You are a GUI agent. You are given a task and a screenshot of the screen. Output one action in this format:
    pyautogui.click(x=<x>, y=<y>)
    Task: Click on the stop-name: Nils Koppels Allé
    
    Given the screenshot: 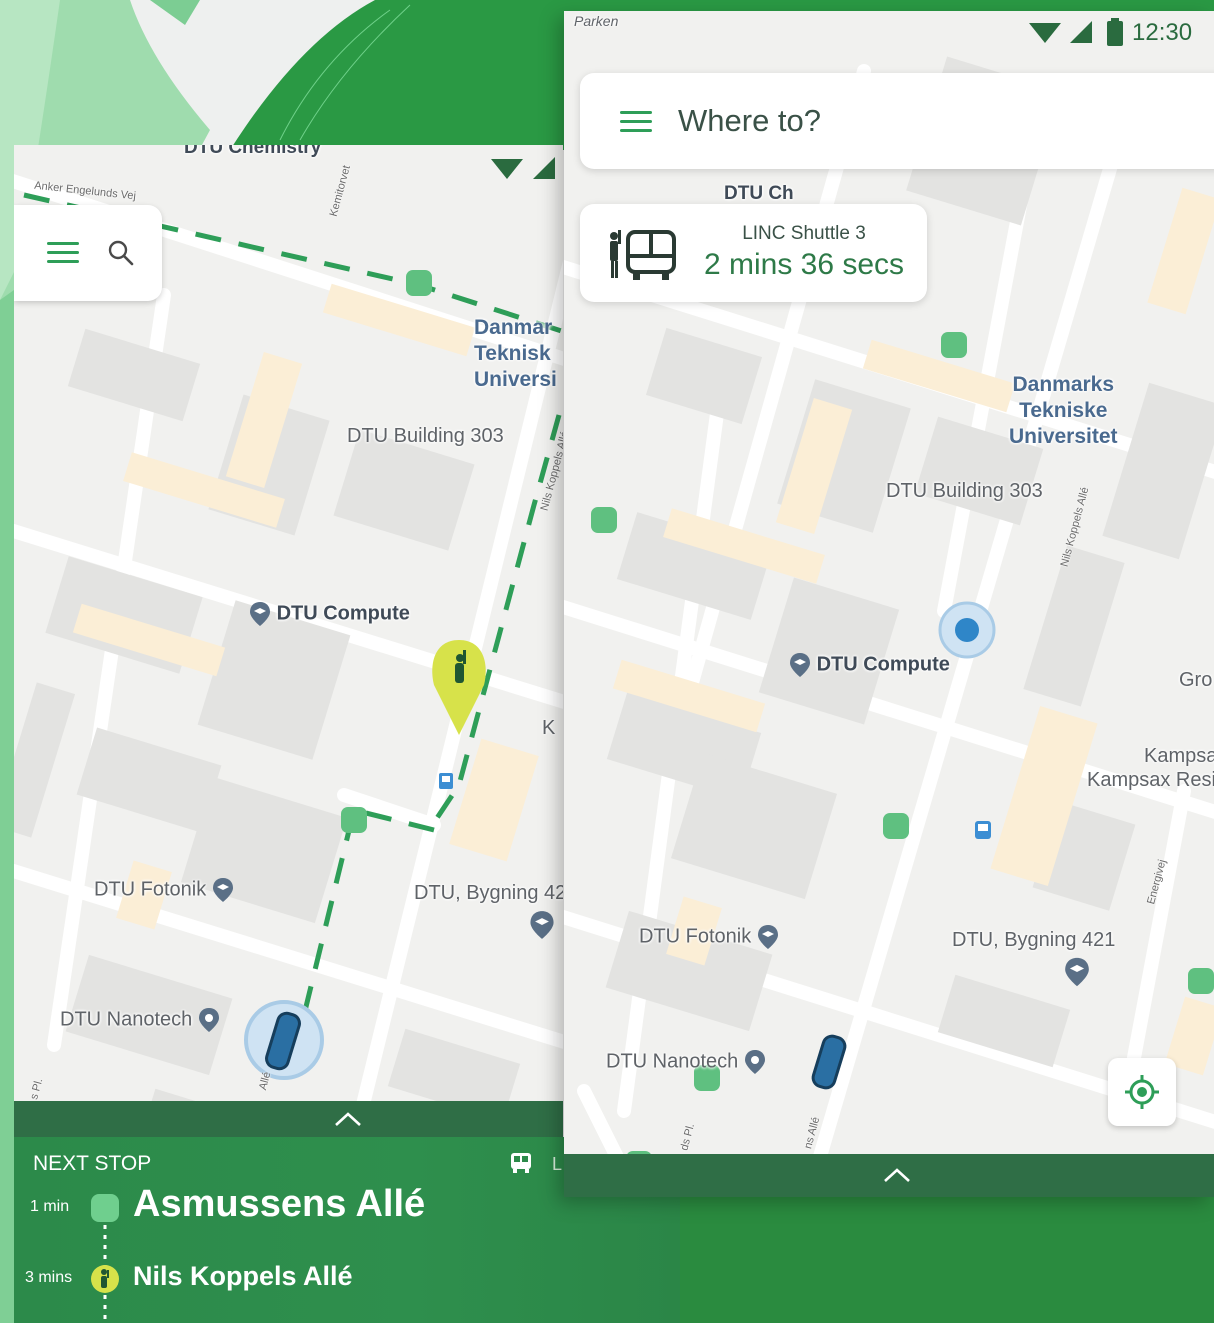 What is the action you would take?
    pyautogui.click(x=243, y=1276)
    